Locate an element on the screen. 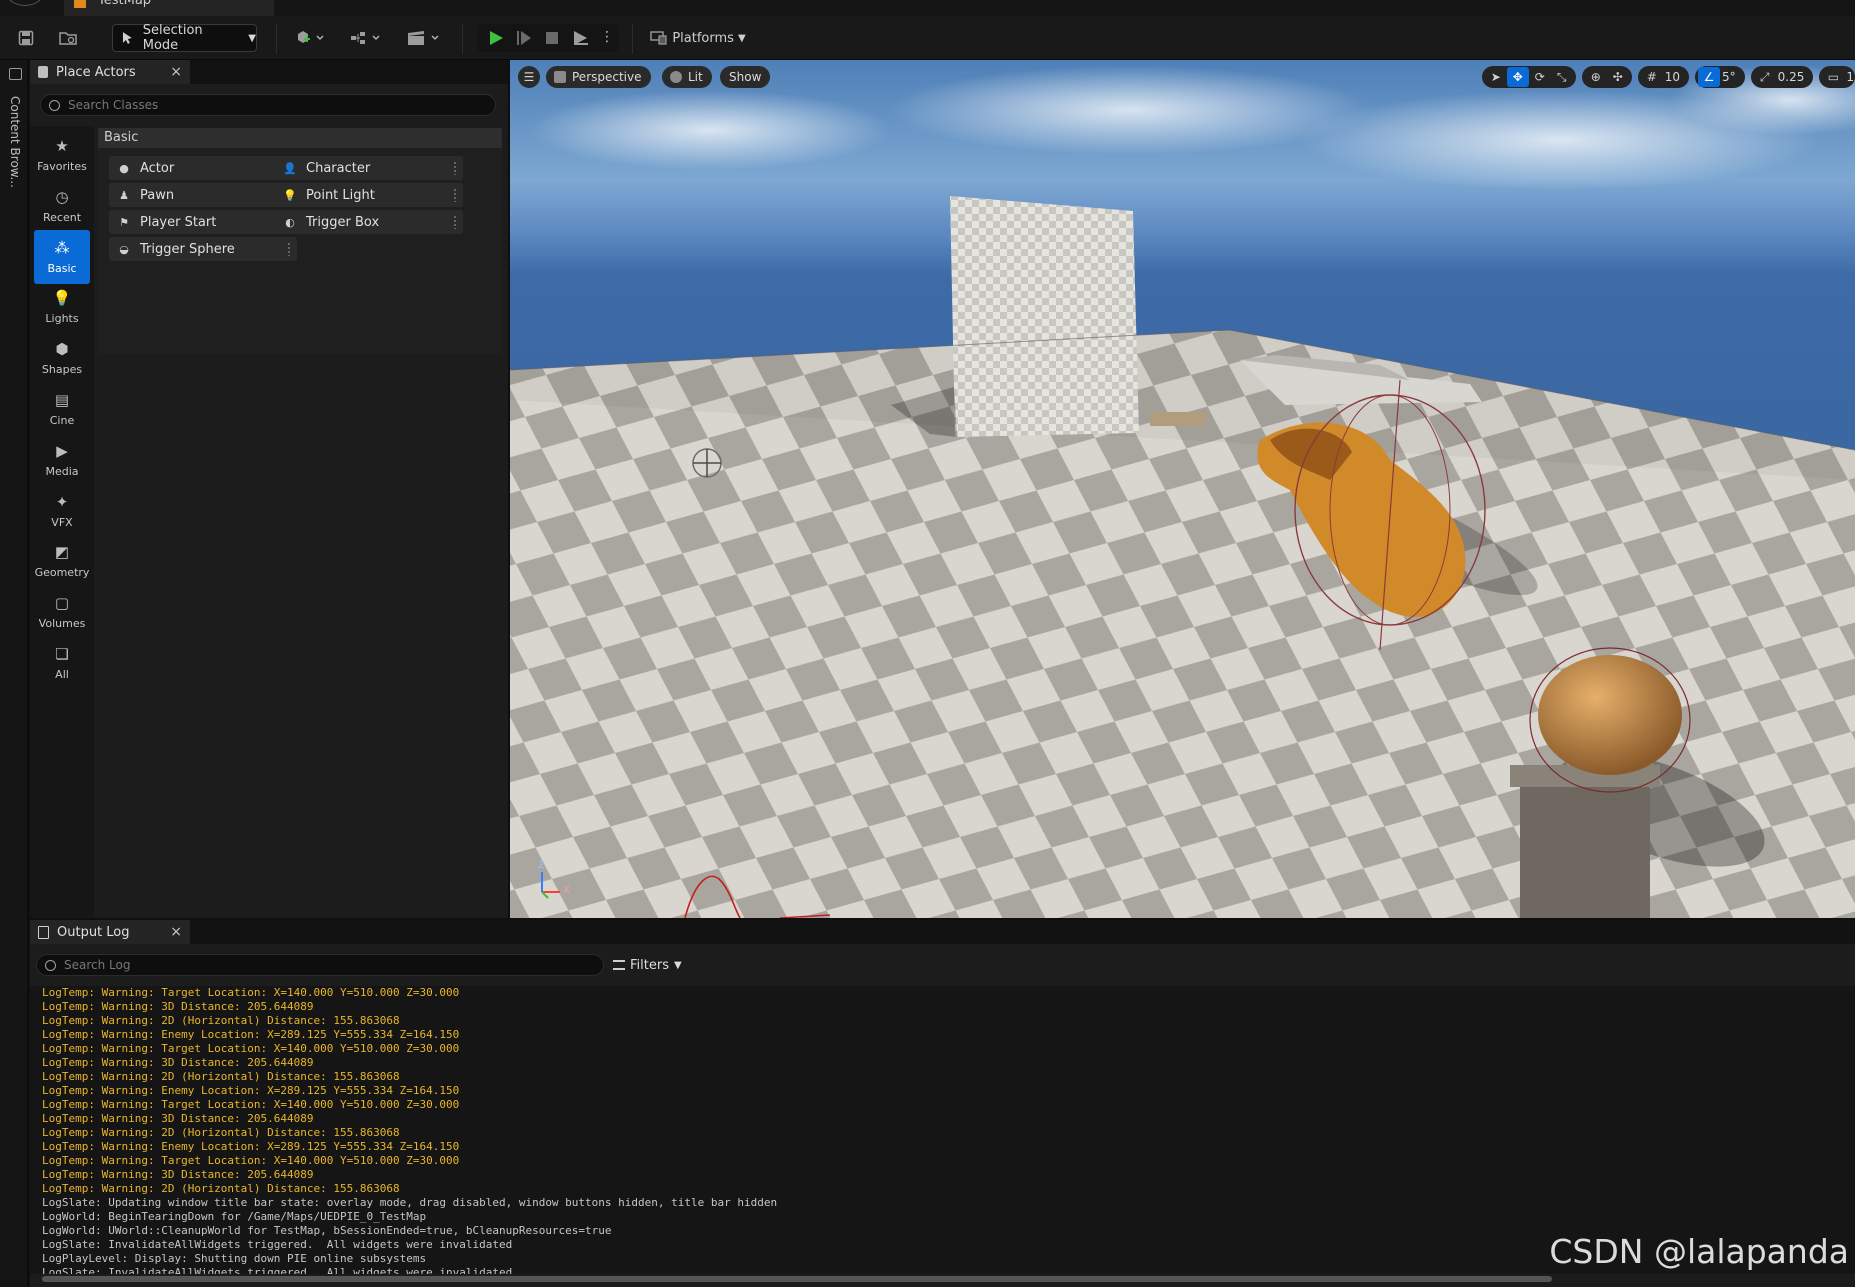  actor-item-character: 👤 Character is located at coordinates (369, 168).